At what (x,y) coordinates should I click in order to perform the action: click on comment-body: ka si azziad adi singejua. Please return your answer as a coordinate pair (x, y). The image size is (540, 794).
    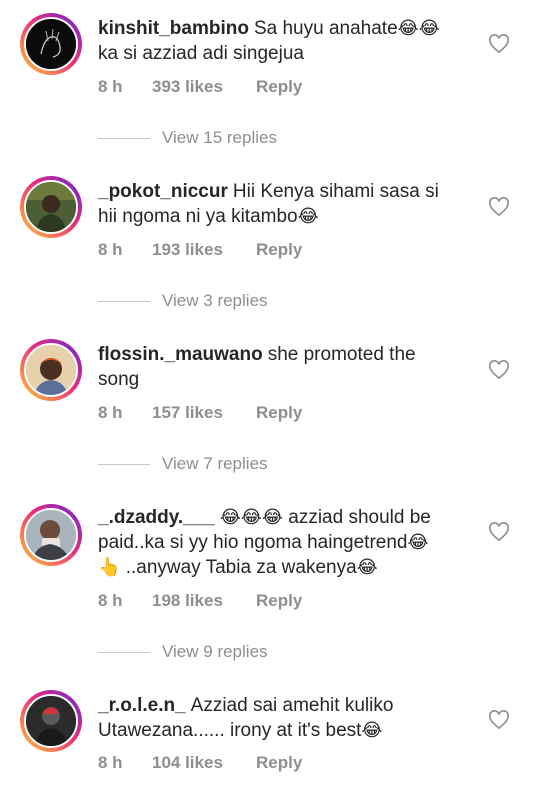
    Looking at the image, I should click on (201, 53).